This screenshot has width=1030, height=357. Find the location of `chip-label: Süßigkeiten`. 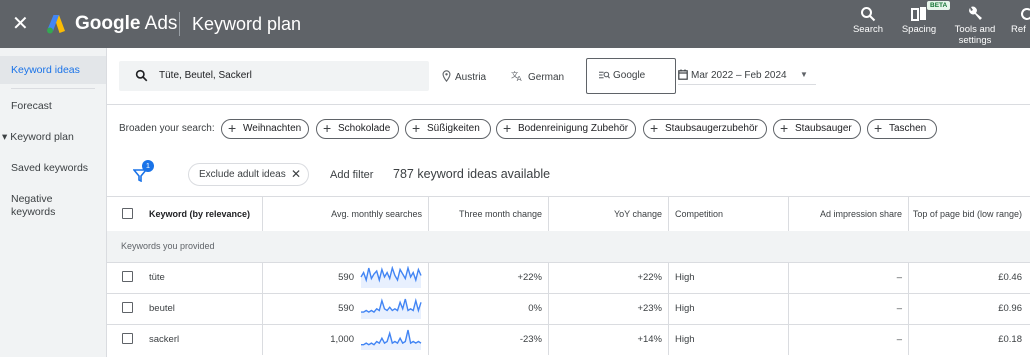

chip-label: Süßigkeiten is located at coordinates (453, 128).